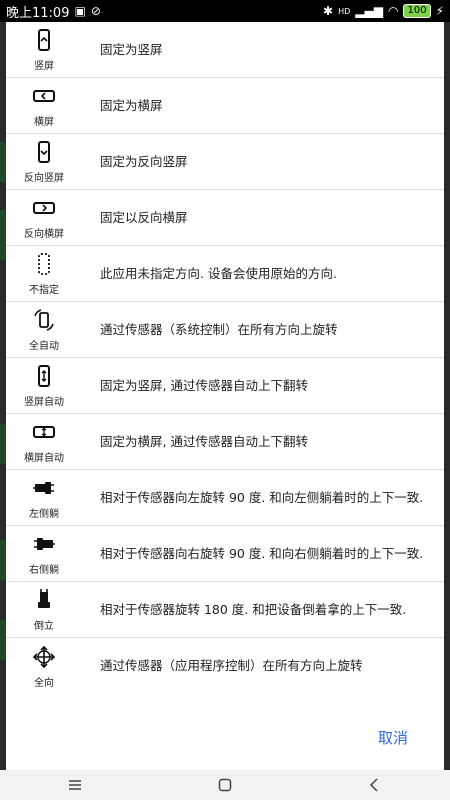 Image resolution: width=450 pixels, height=800 pixels. What do you see at coordinates (219, 329) in the screenshot?
I see `option-description: 通过传感器（系统控制）在所有方向上旋转` at bounding box center [219, 329].